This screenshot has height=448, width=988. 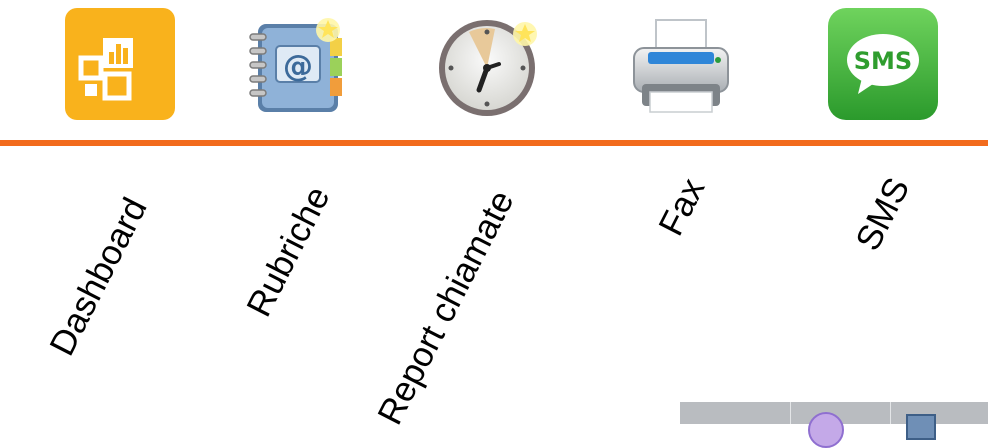 I want to click on nav-item-dashboard, so click(x=120, y=64).